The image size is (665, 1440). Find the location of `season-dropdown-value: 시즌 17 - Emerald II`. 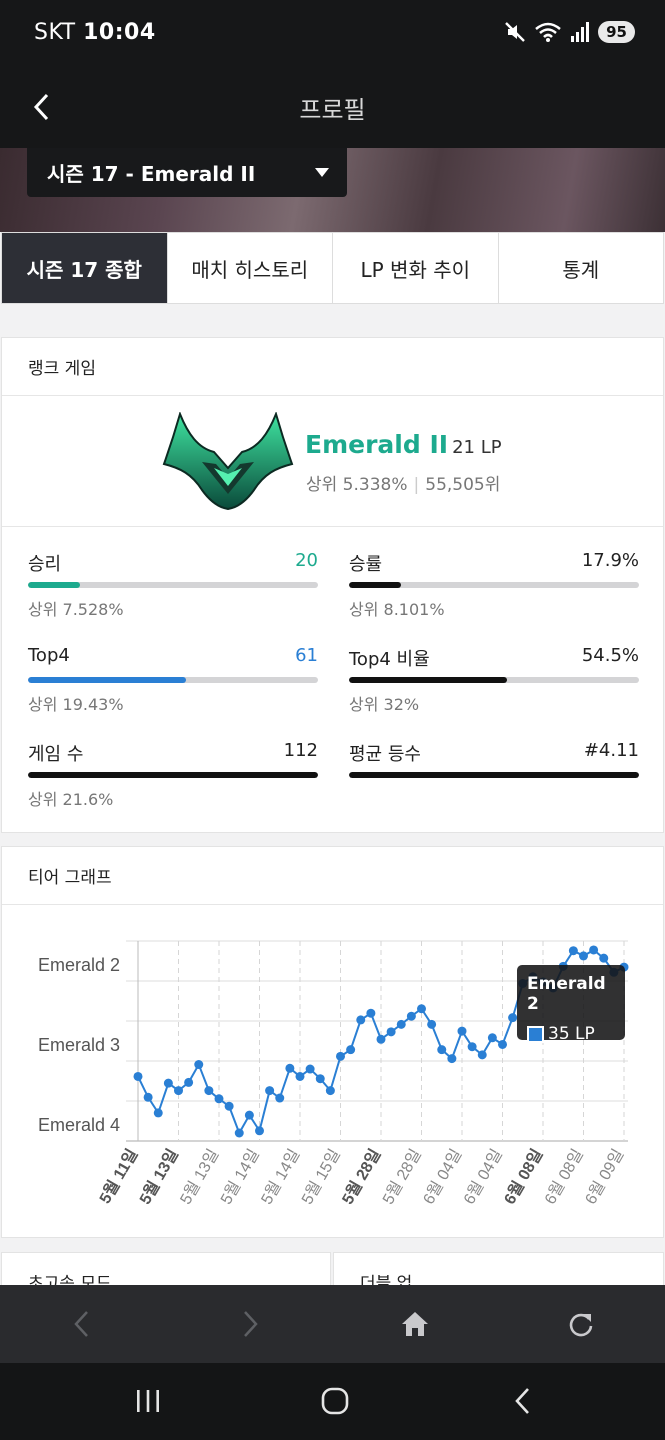

season-dropdown-value: 시즌 17 - Emerald II is located at coordinates (151, 174).